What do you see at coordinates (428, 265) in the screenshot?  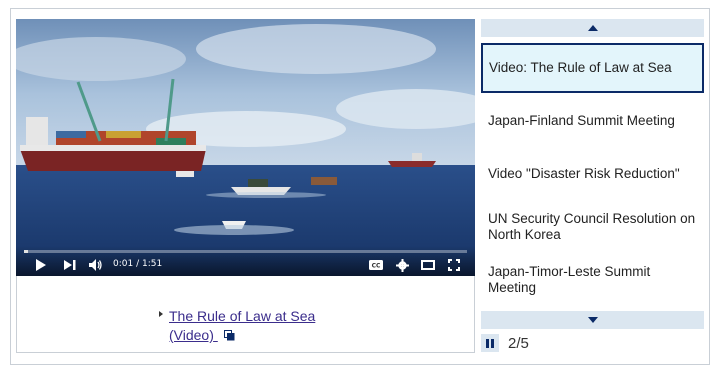 I see `theater-mode-icon` at bounding box center [428, 265].